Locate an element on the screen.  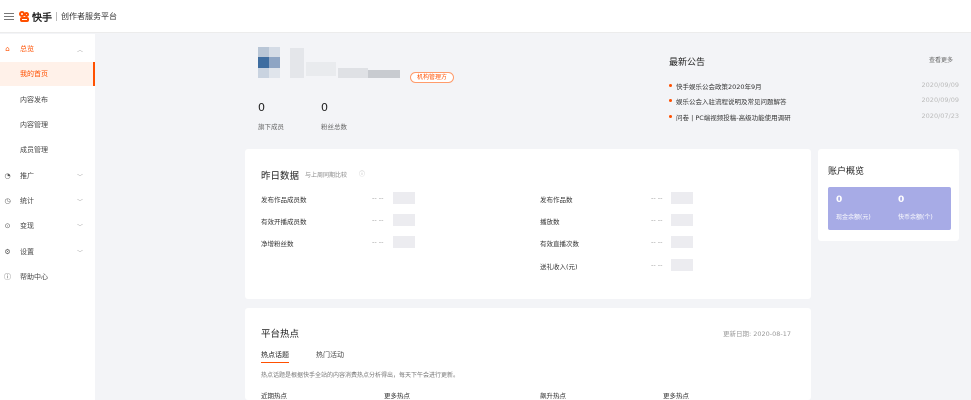
announcement-date: 2020/07/23 is located at coordinates (940, 116).